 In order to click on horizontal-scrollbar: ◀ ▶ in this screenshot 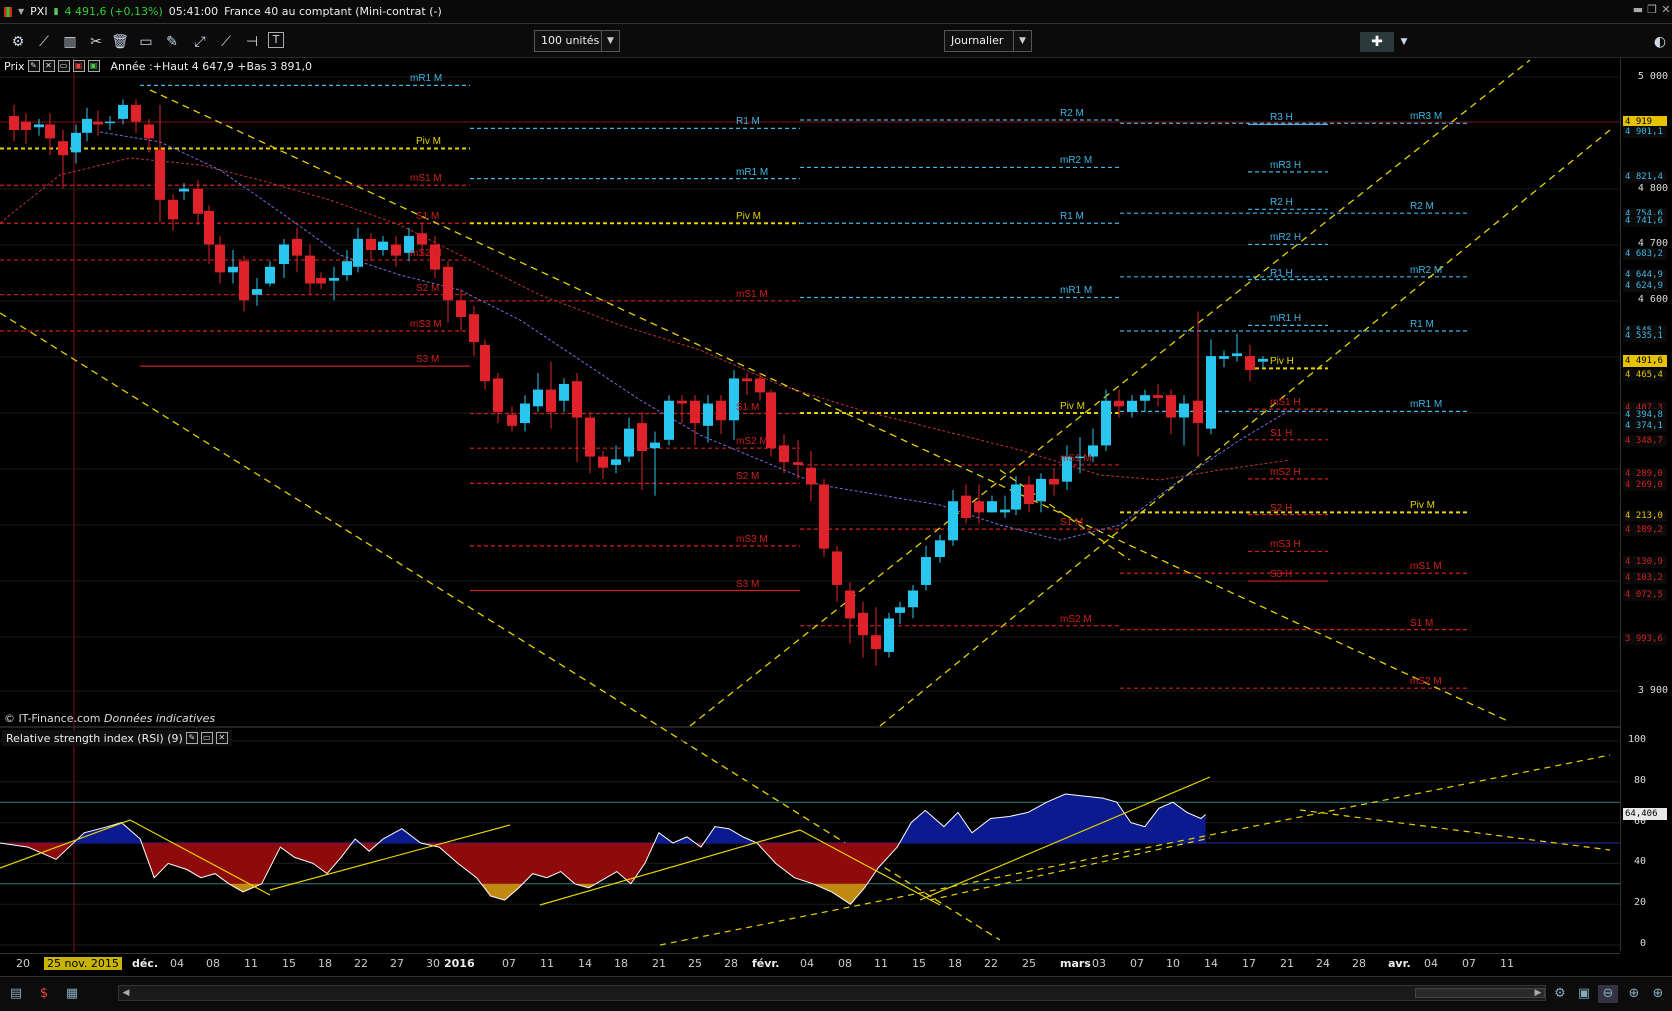, I will do `click(832, 993)`.